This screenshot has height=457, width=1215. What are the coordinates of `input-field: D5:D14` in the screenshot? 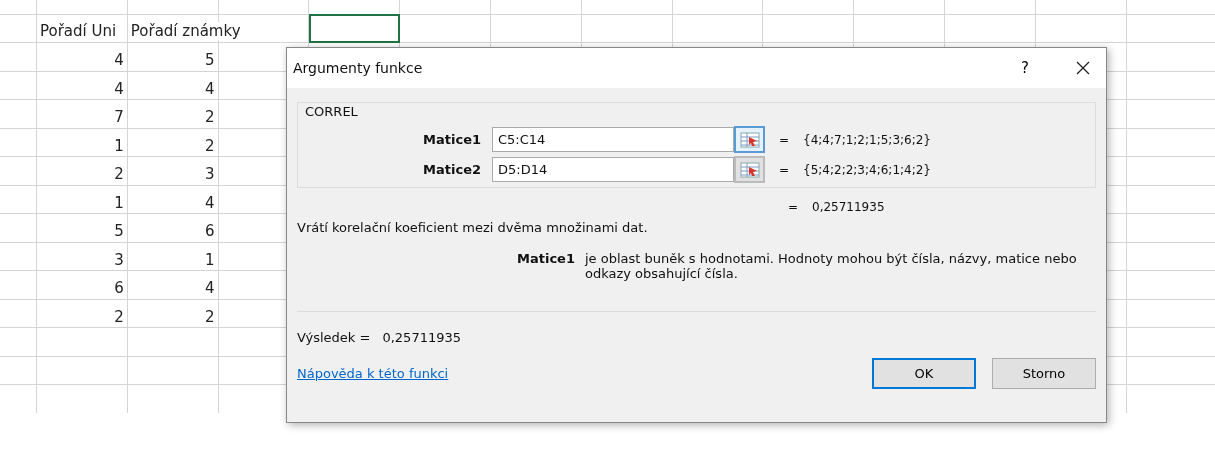 It's located at (613, 169).